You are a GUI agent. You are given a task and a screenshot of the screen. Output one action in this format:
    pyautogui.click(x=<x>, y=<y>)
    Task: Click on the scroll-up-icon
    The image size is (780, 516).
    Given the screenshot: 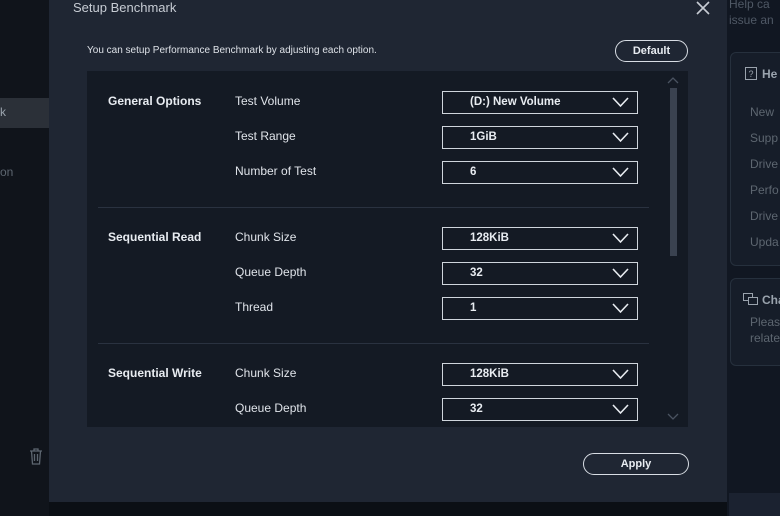 What is the action you would take?
    pyautogui.click(x=673, y=80)
    